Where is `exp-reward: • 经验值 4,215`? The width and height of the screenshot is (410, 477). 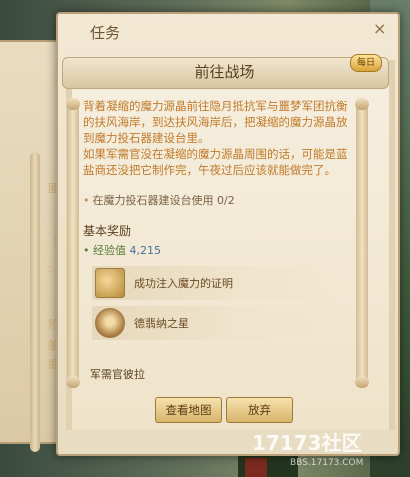 exp-reward: • 经验值 4,215 is located at coordinates (122, 250).